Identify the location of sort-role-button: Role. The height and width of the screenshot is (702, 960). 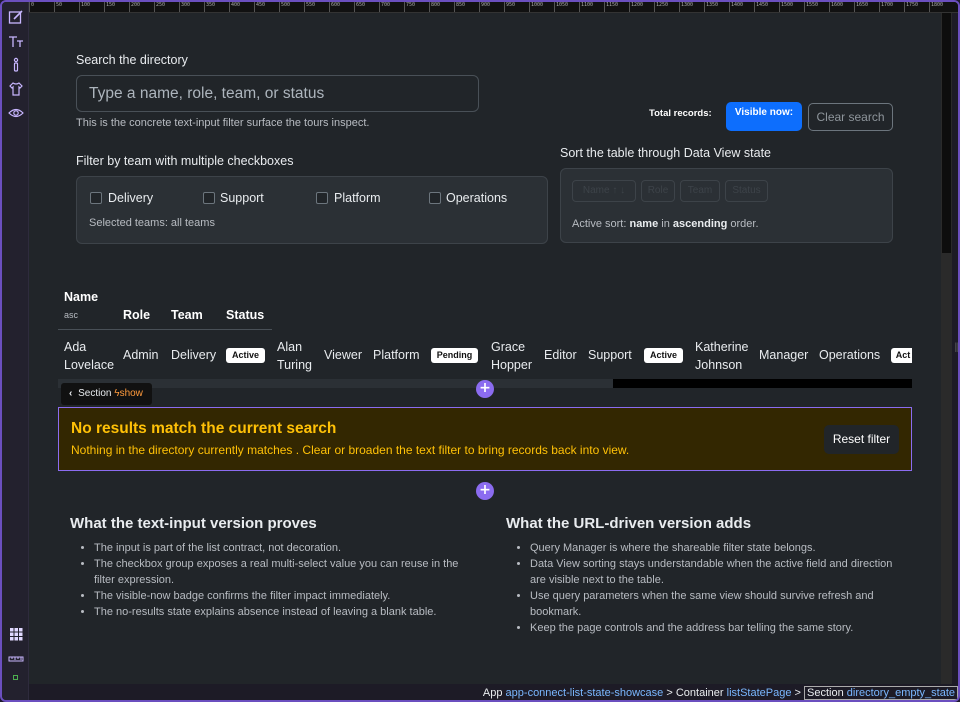
(658, 191).